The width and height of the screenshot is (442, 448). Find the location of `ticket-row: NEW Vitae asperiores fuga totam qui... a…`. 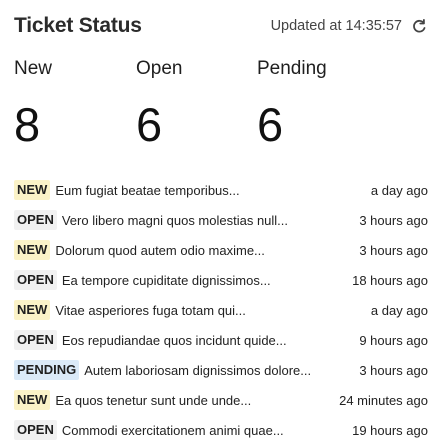

ticket-row: NEW Vitae asperiores fuga totam qui... a… is located at coordinates (221, 310).